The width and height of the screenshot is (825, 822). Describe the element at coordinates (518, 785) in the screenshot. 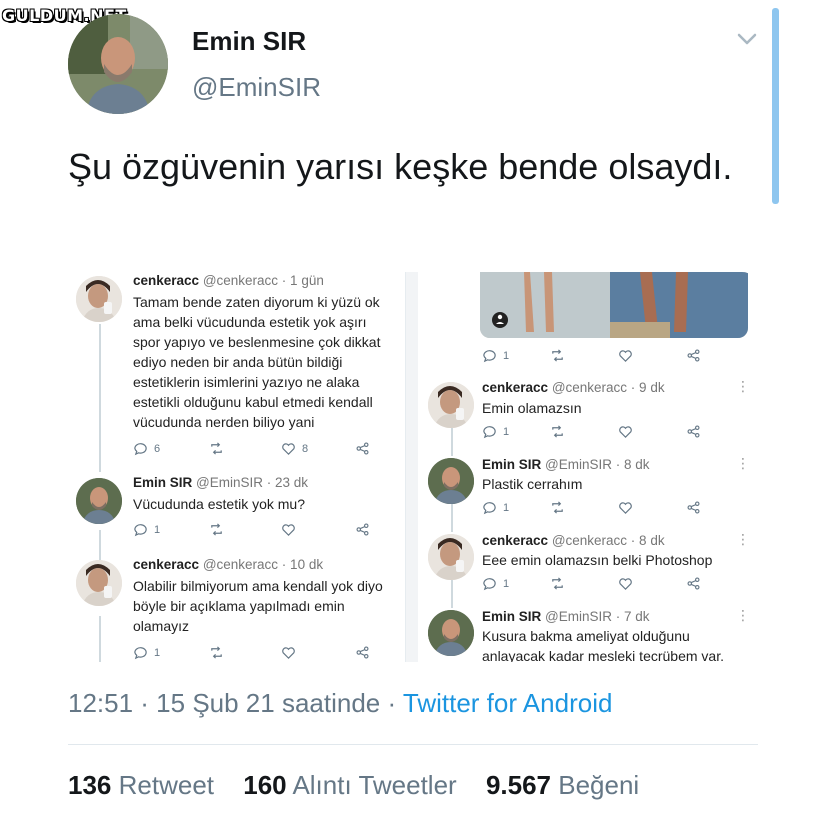

I see `likes-count: 9.567` at that location.